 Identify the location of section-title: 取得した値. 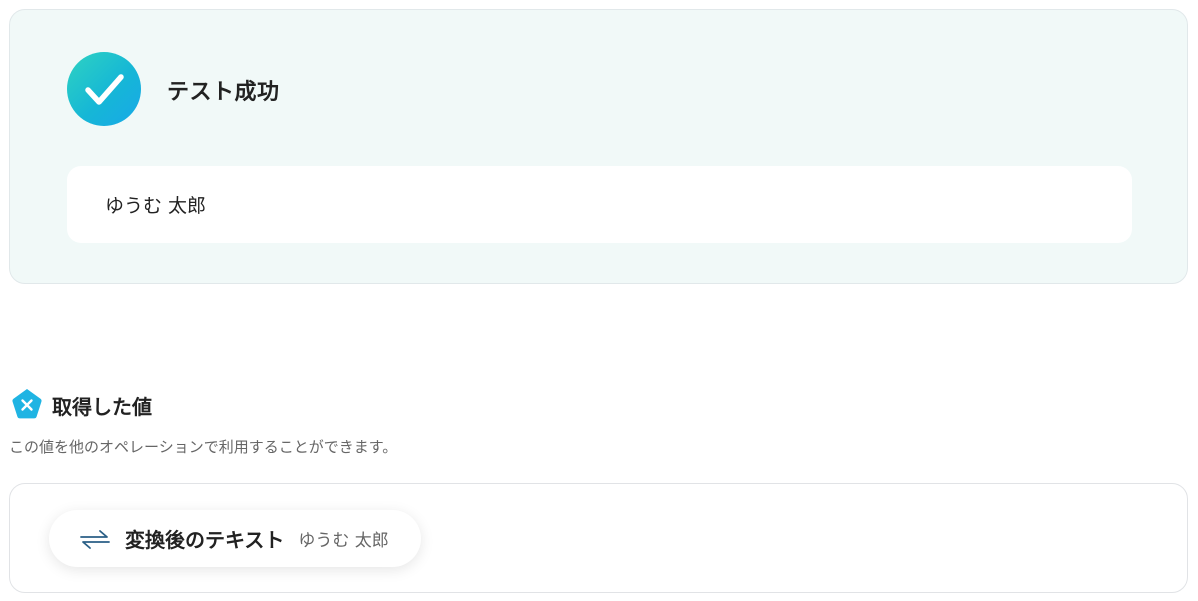
(102, 407).